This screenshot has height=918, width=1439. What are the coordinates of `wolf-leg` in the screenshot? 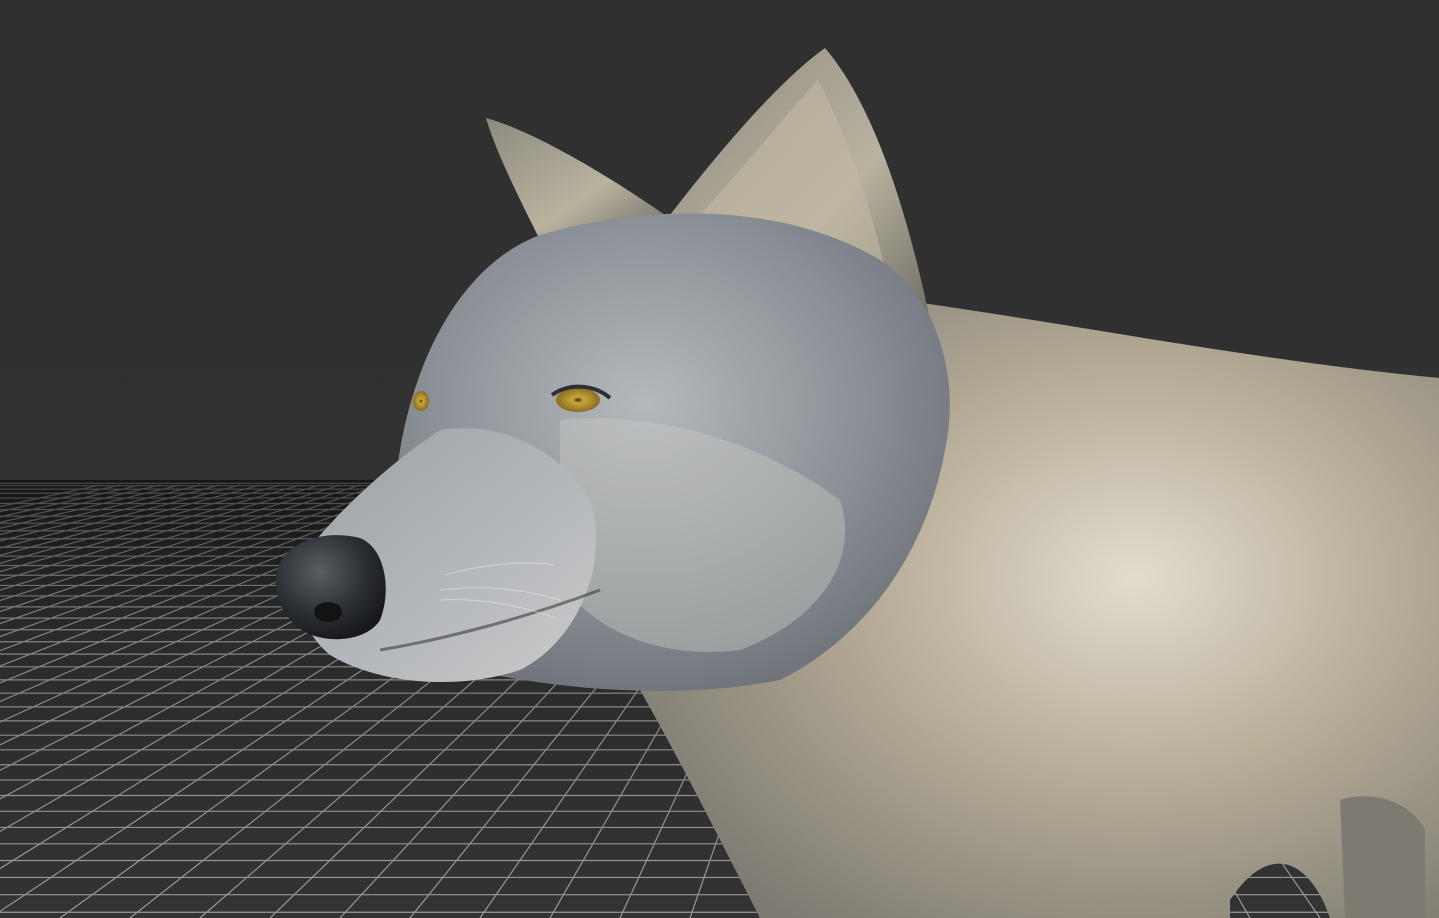 It's located at (1382, 857).